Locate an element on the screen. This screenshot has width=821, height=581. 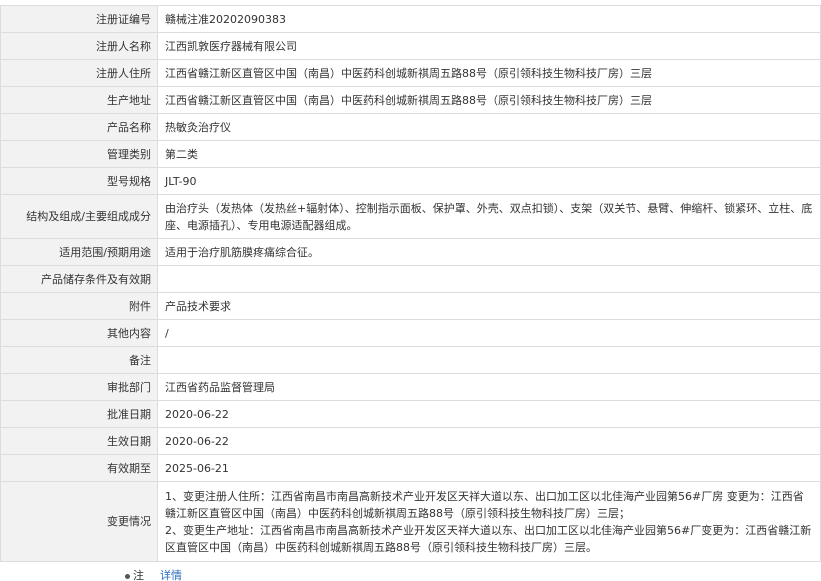
row-other-content: 其他内容 / is located at coordinates (410, 333).